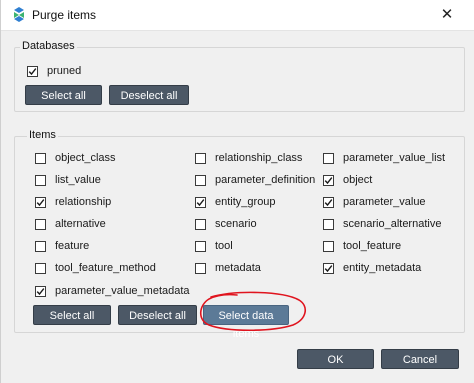 The image size is (474, 383). Describe the element at coordinates (72, 315) in the screenshot. I see `items-select-all-button: Select all` at that location.